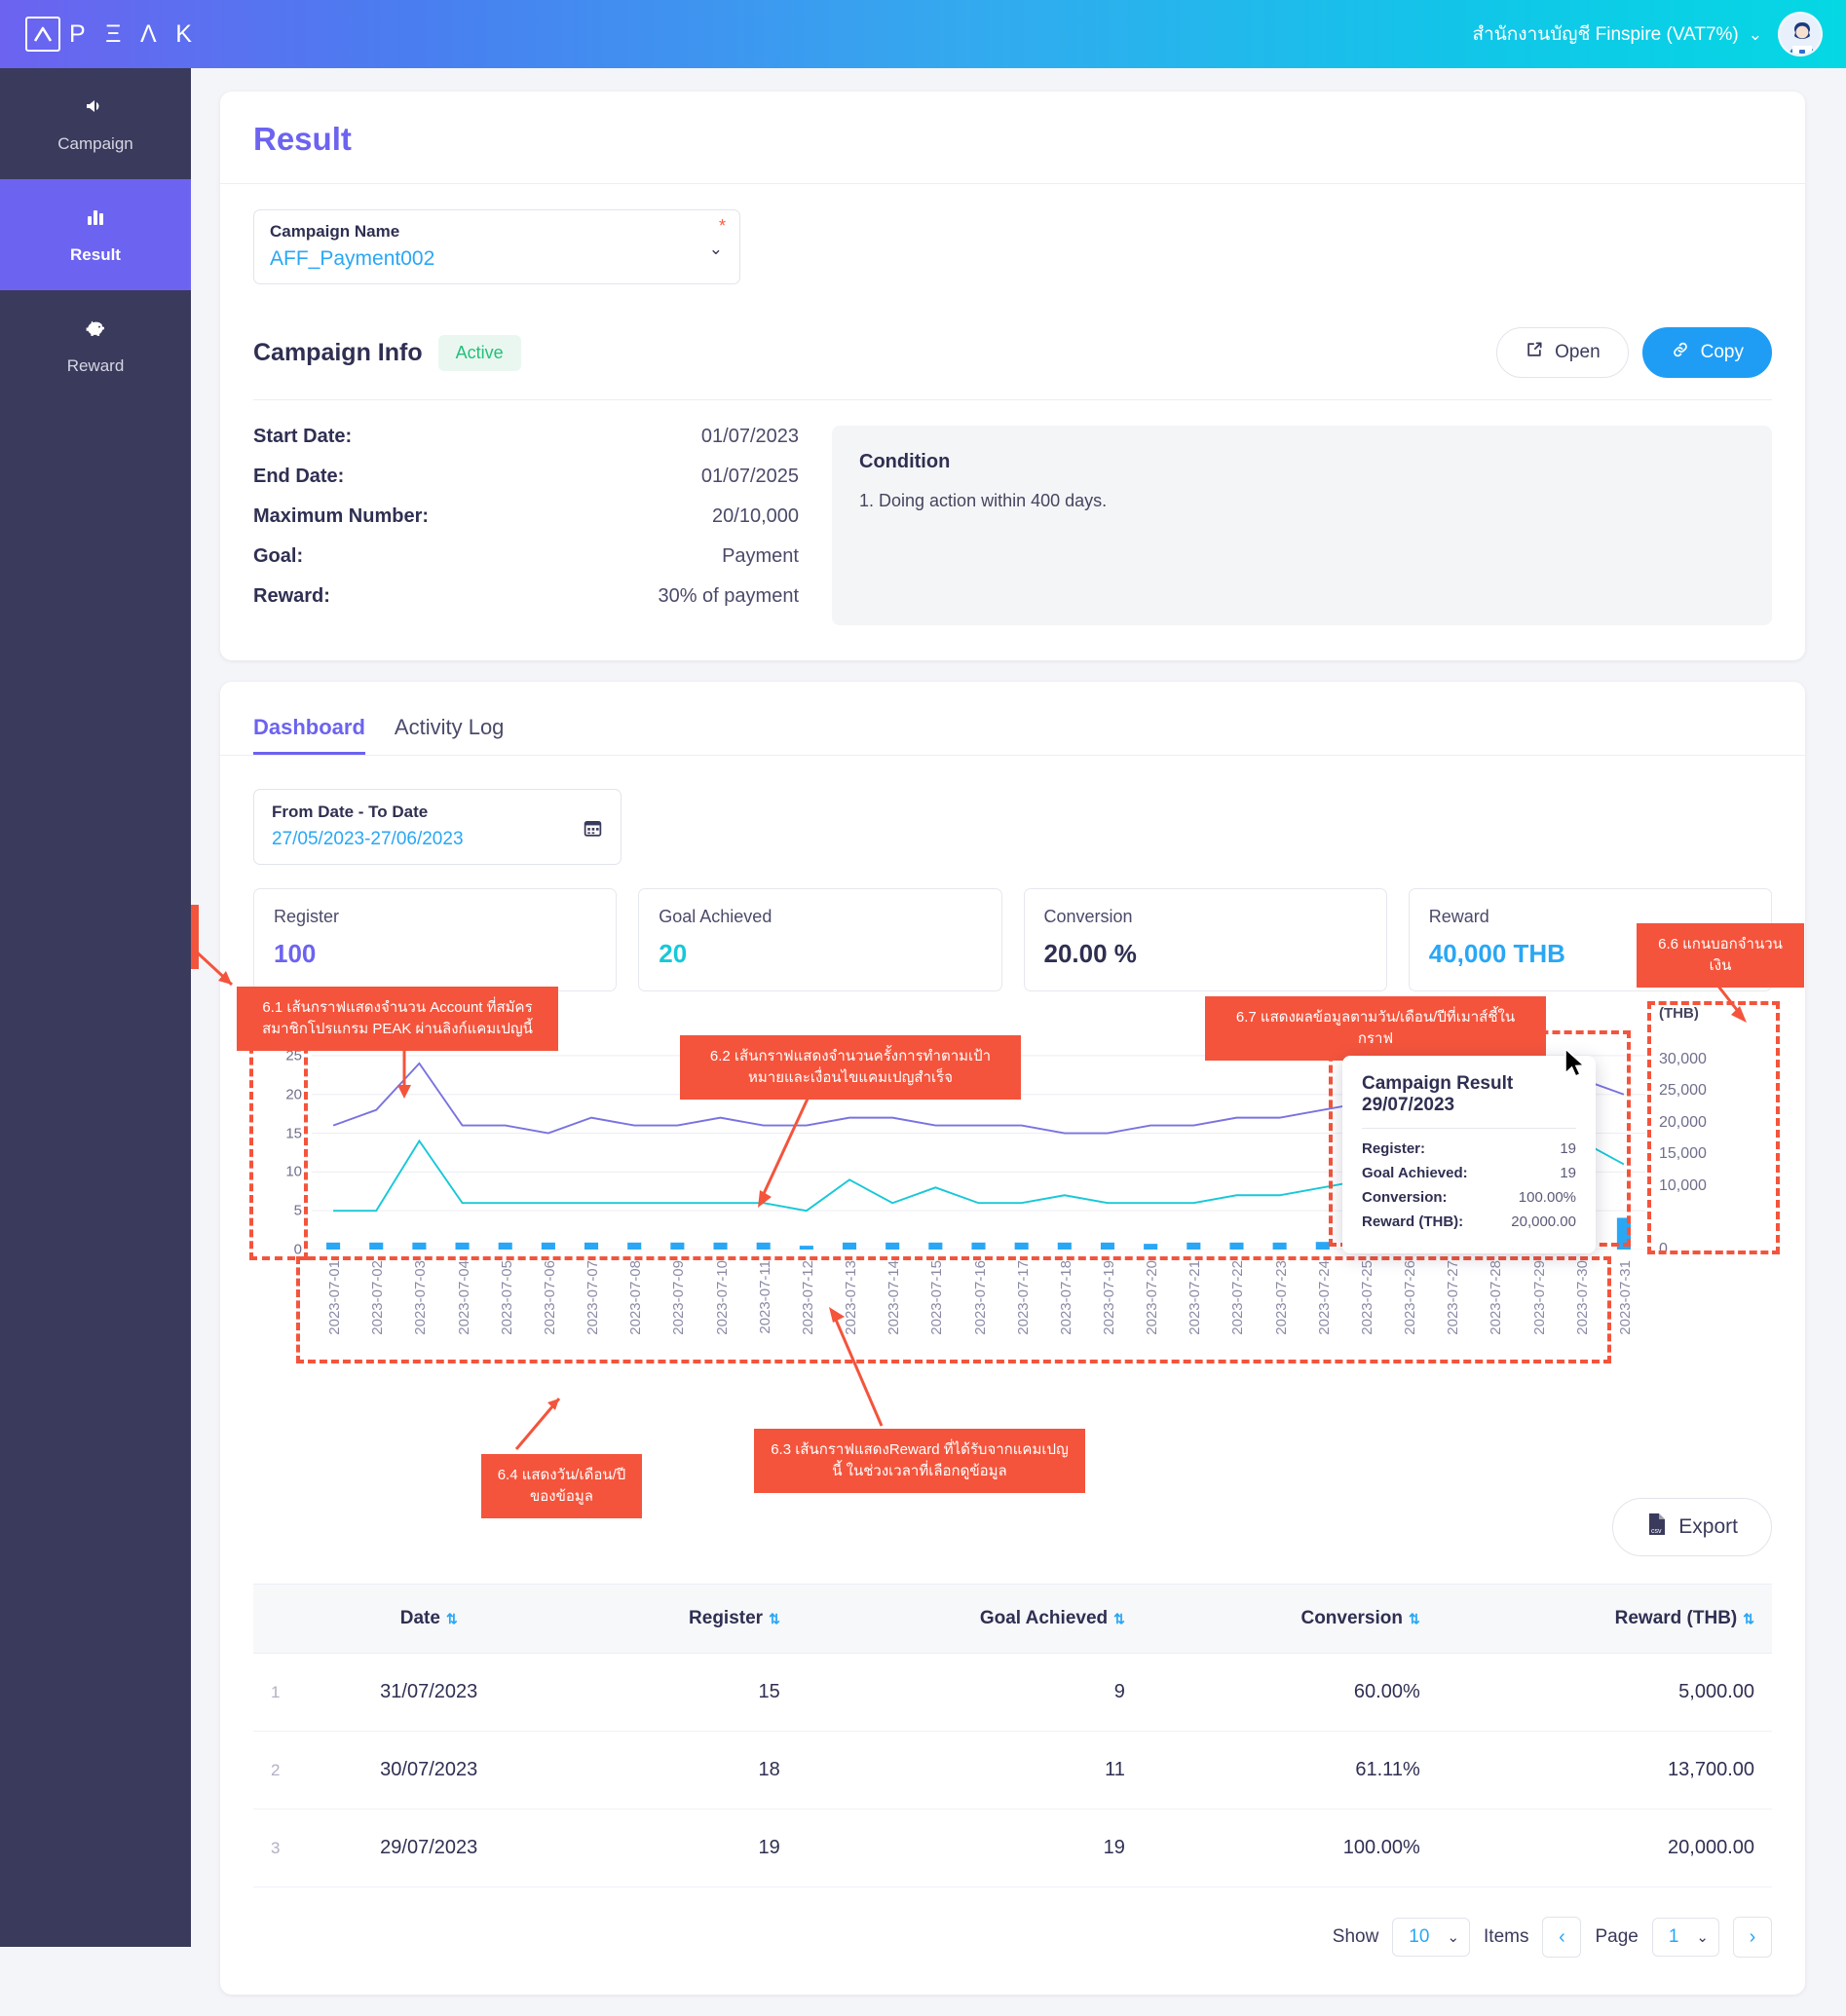 The image size is (1846, 2016). Describe the element at coordinates (1534, 352) in the screenshot. I see `external-link-icon` at that location.